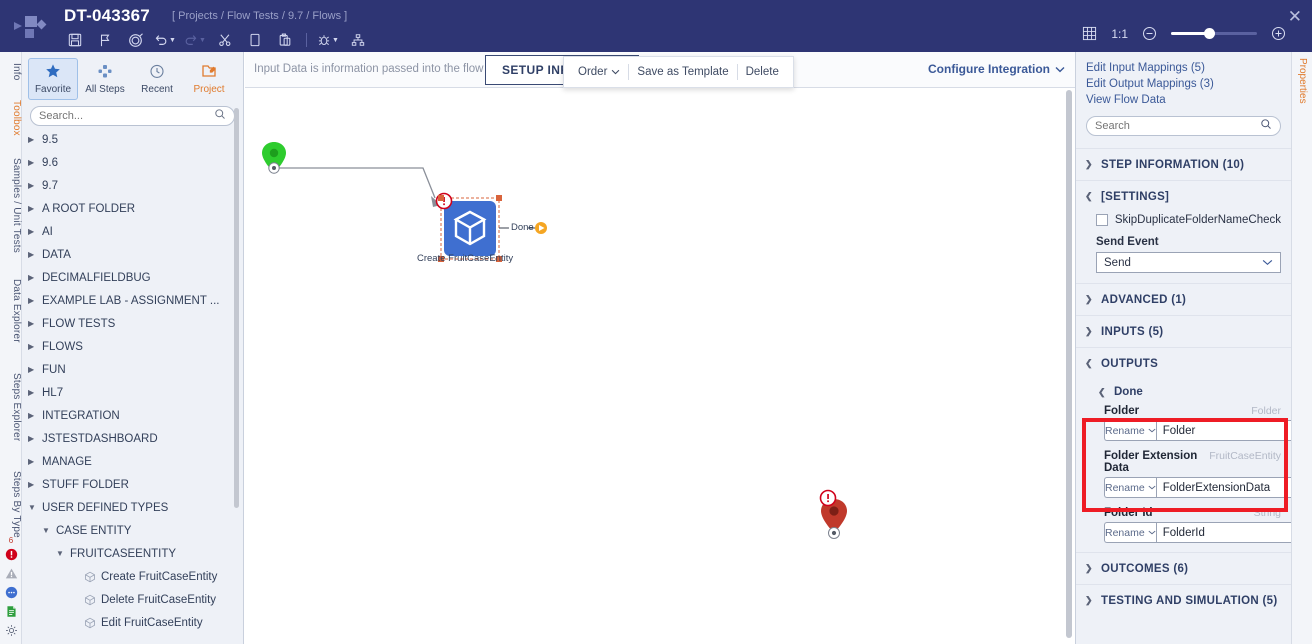 This screenshot has width=1312, height=644. Describe the element at coordinates (1278, 33) in the screenshot. I see `zoom-in-icon` at that location.